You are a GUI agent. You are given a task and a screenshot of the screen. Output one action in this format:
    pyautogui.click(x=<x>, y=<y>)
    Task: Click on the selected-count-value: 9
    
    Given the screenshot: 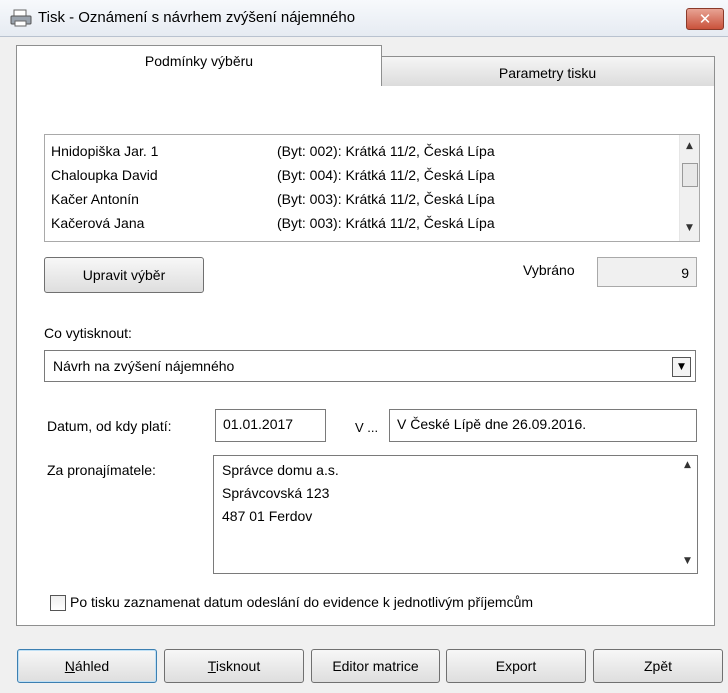 What is the action you would take?
    pyautogui.click(x=647, y=272)
    